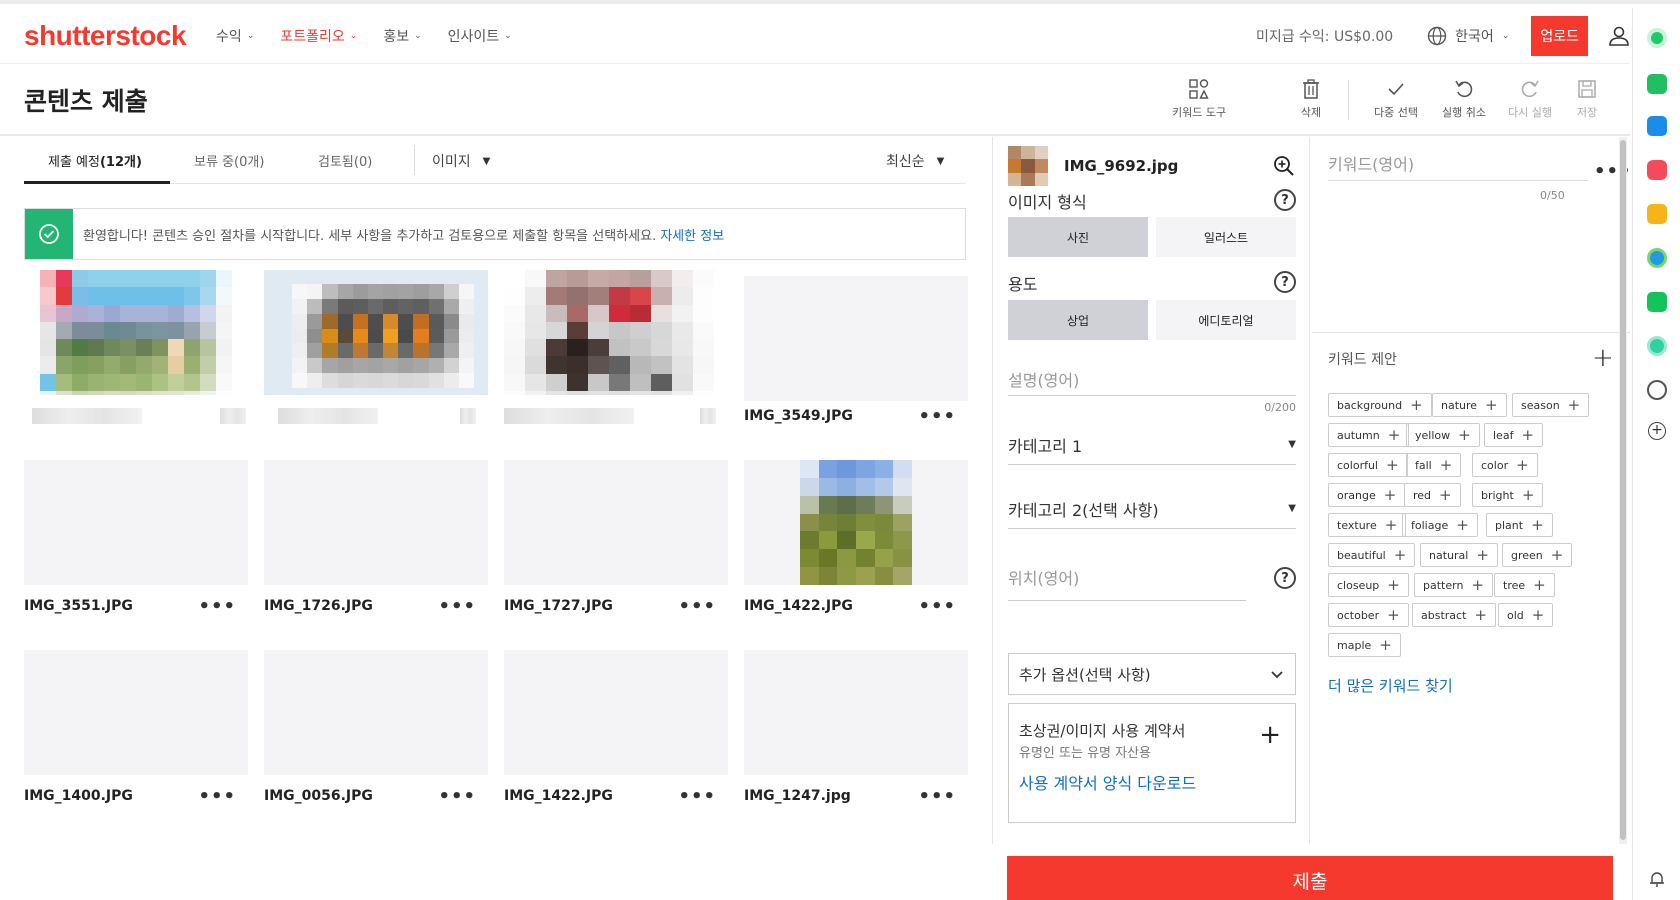  What do you see at coordinates (692, 236) in the screenshot?
I see `learn-more-link: 자세한 정보` at bounding box center [692, 236].